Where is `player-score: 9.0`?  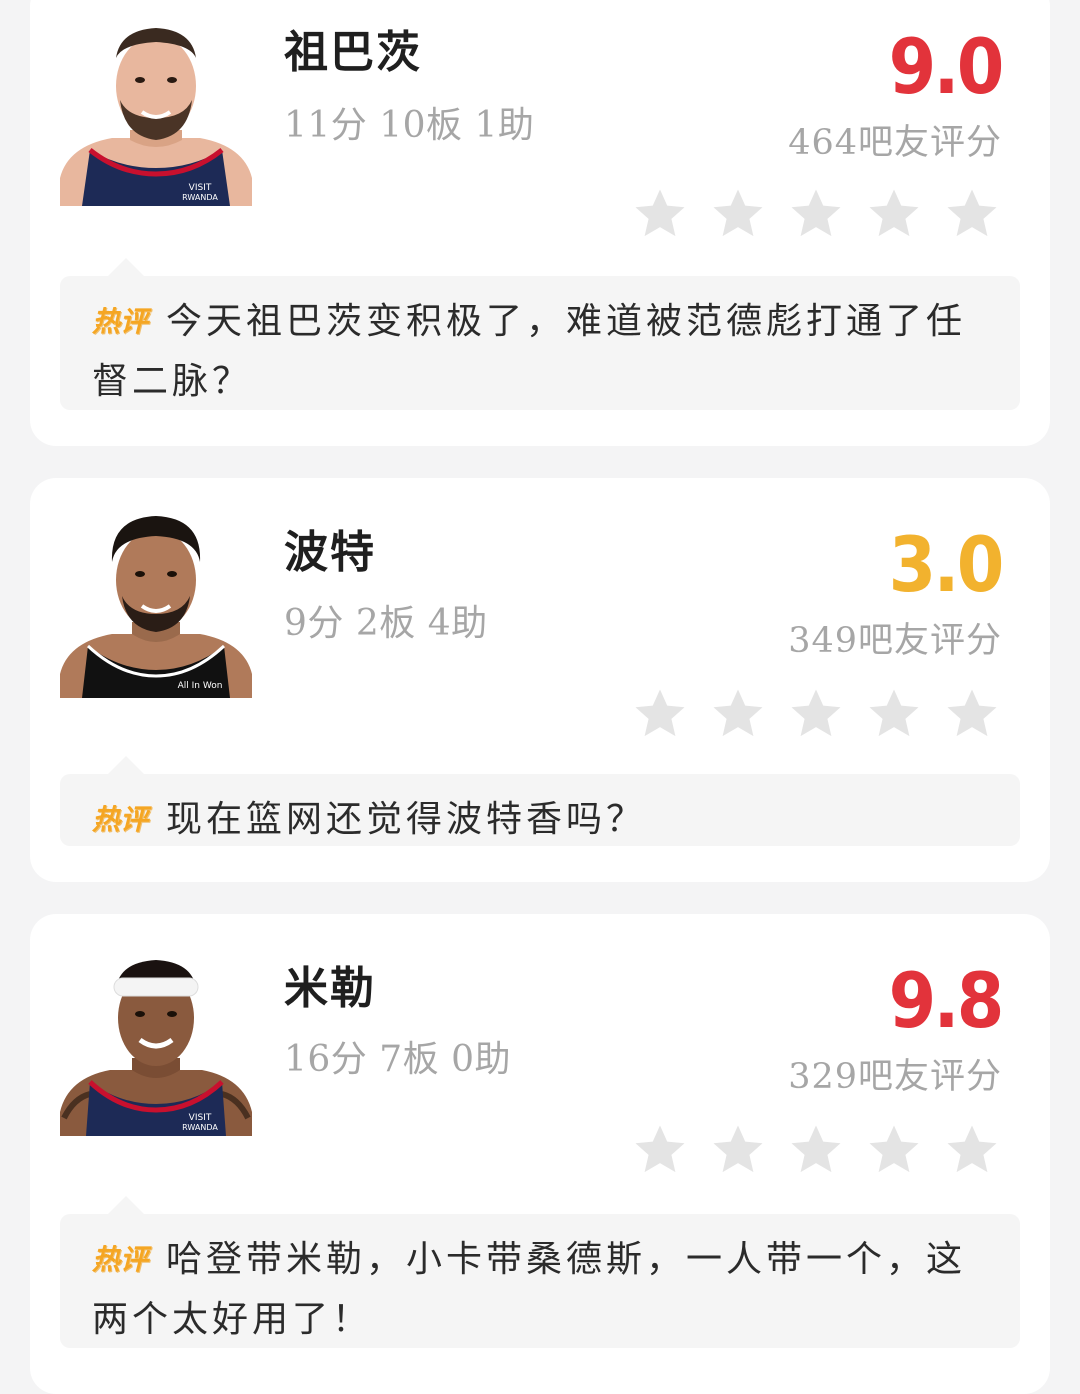 player-score: 9.0 is located at coordinates (946, 66).